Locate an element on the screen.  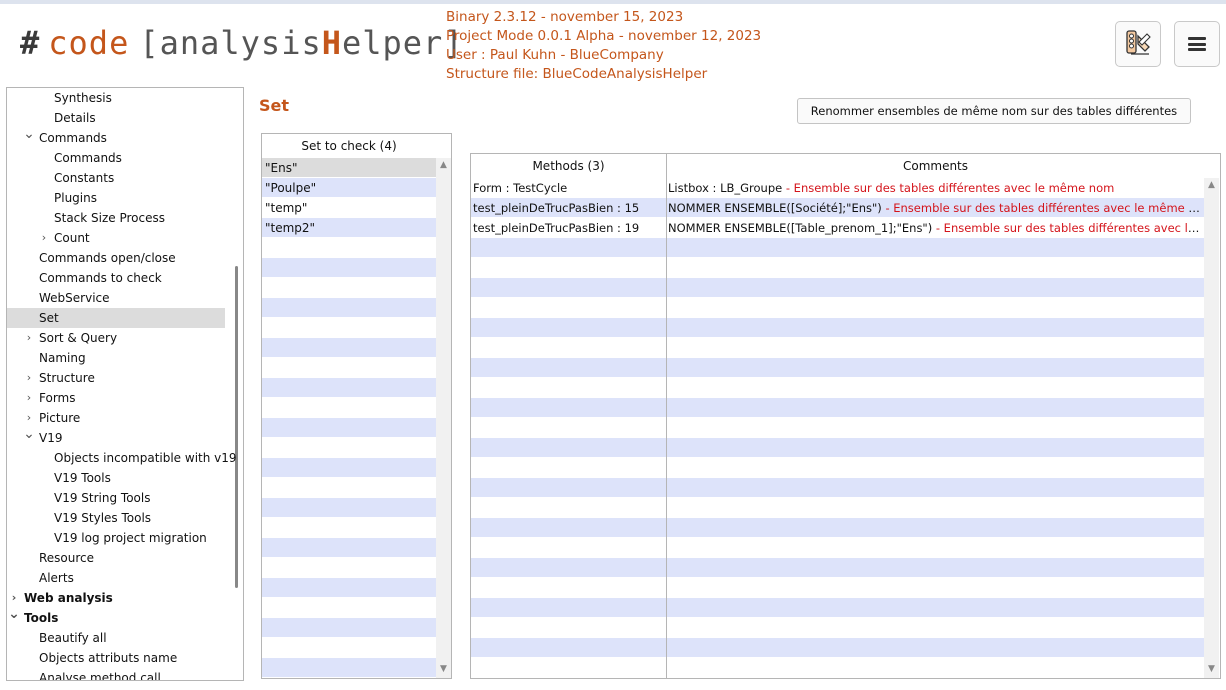
sidebar-item: ⌄ Commands is located at coordinates (116, 137).